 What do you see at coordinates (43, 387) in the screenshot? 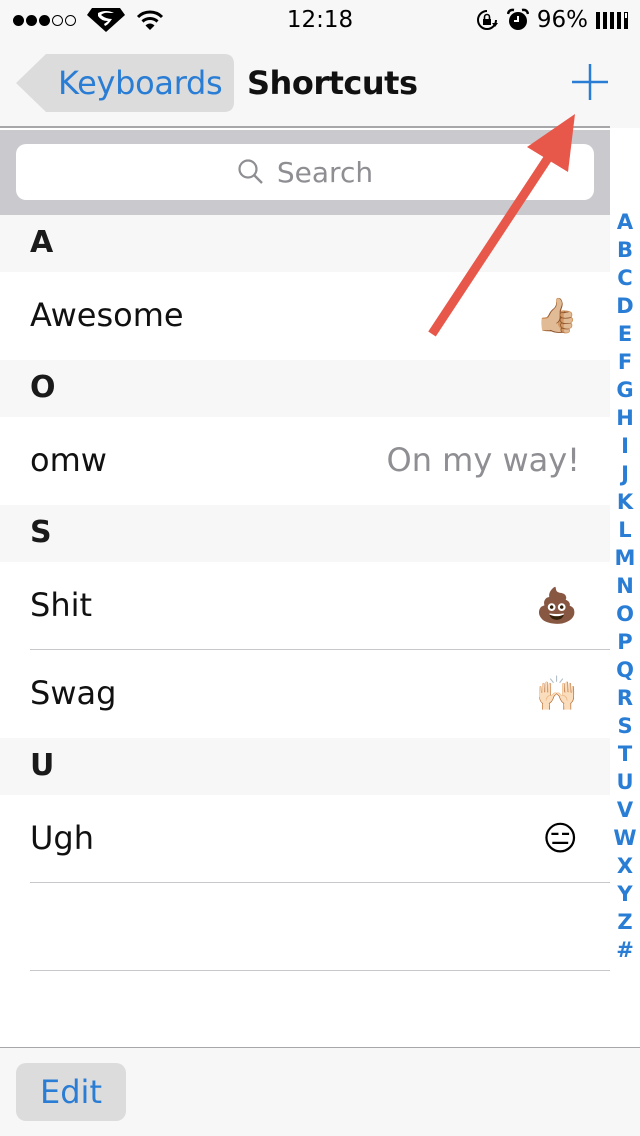
I see `section-letter: O` at bounding box center [43, 387].